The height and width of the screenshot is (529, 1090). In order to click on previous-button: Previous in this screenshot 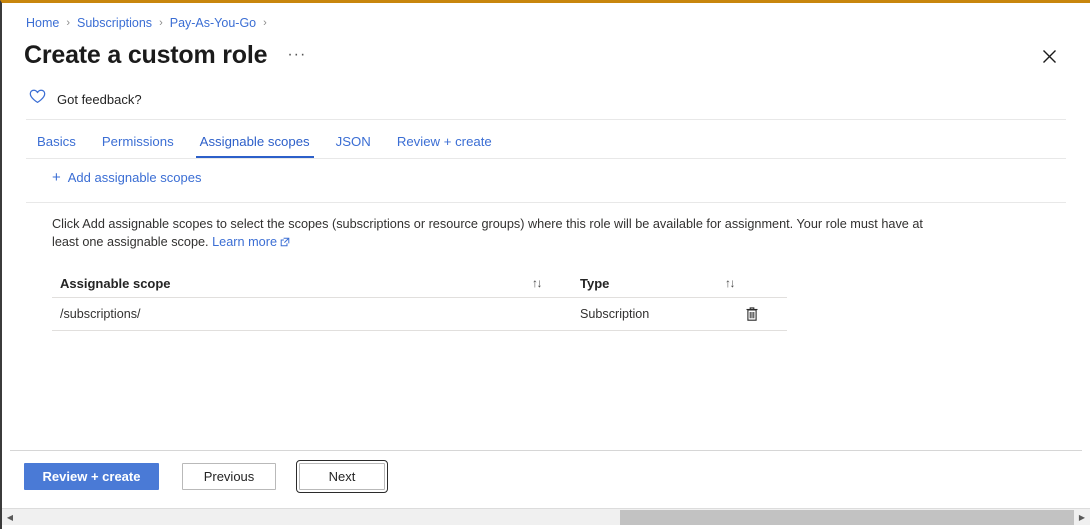, I will do `click(229, 476)`.